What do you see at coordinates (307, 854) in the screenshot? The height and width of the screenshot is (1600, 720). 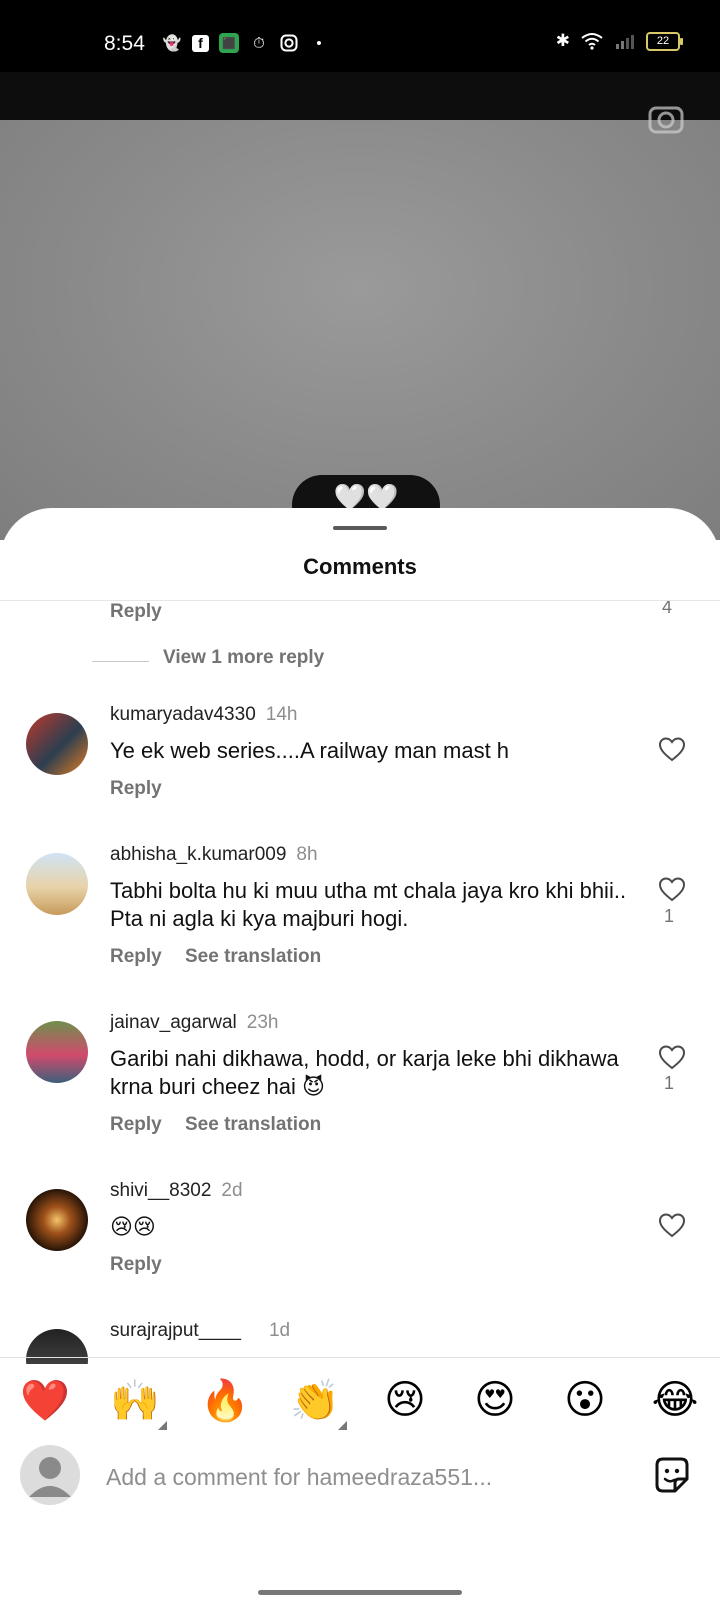 I see `comment-time: 8h` at bounding box center [307, 854].